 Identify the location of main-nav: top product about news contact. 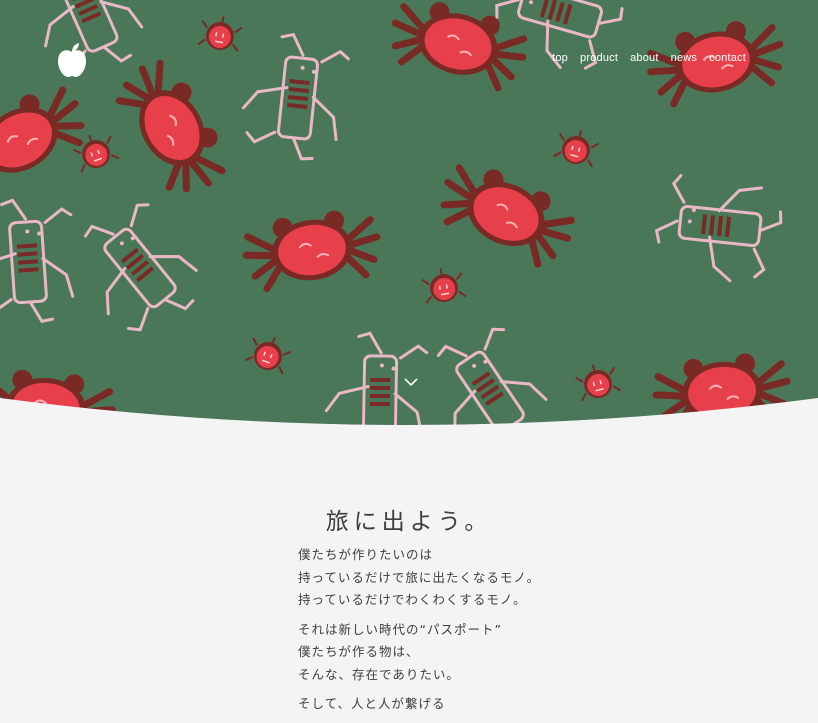
(649, 58).